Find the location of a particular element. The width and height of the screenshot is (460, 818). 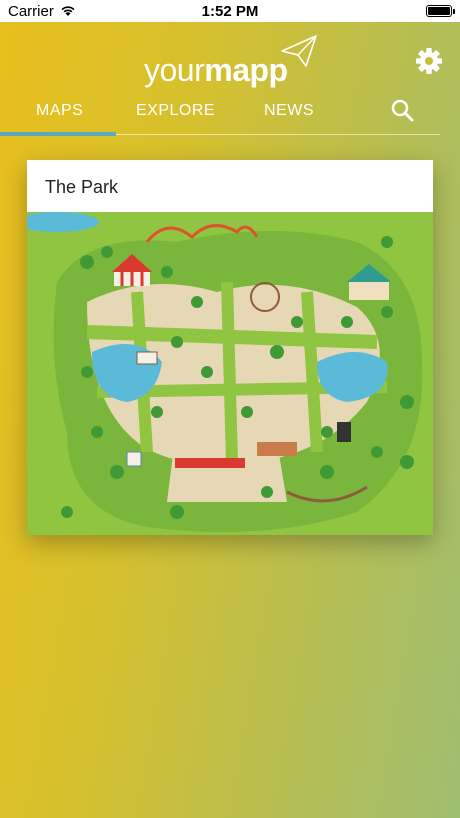

status-bar: Carrier 1:52 PM is located at coordinates (230, 11).